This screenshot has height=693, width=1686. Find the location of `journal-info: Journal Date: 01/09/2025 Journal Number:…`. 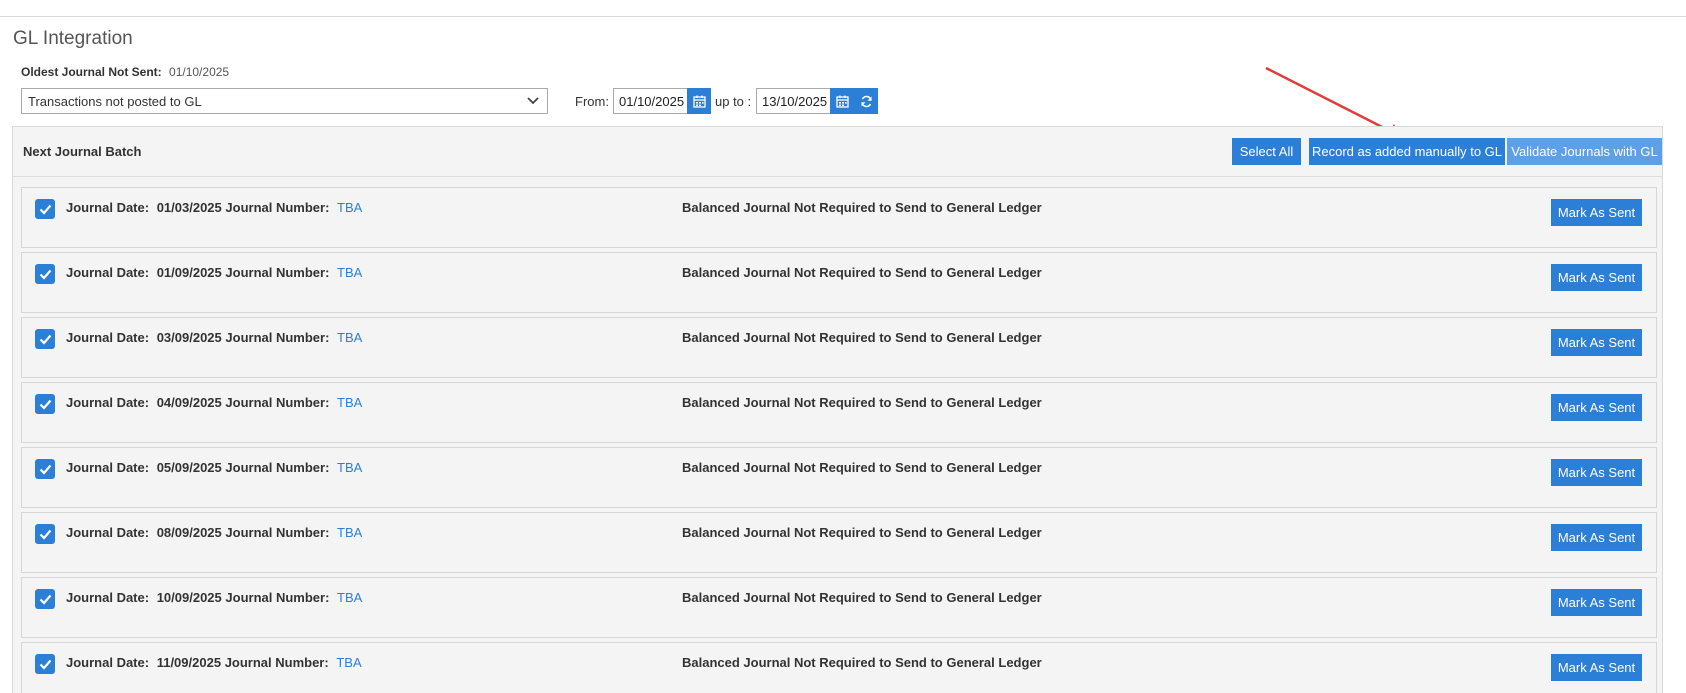

journal-info: Journal Date: 01/09/2025 Journal Number:… is located at coordinates (214, 272).